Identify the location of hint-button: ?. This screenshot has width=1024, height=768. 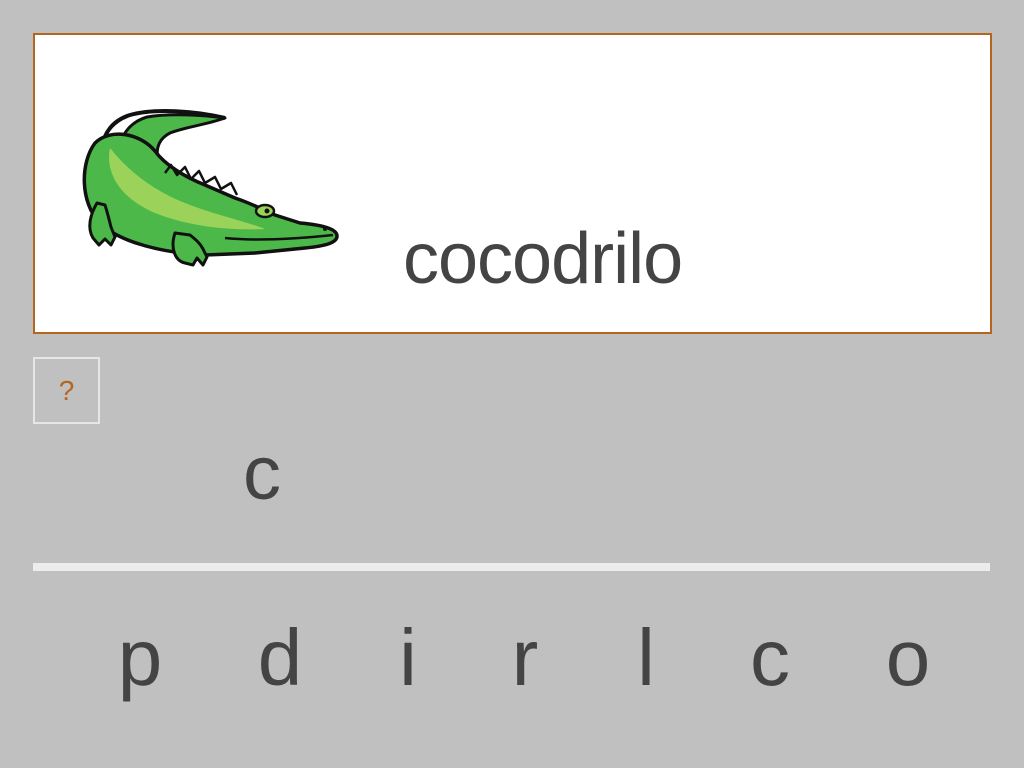
(66, 390).